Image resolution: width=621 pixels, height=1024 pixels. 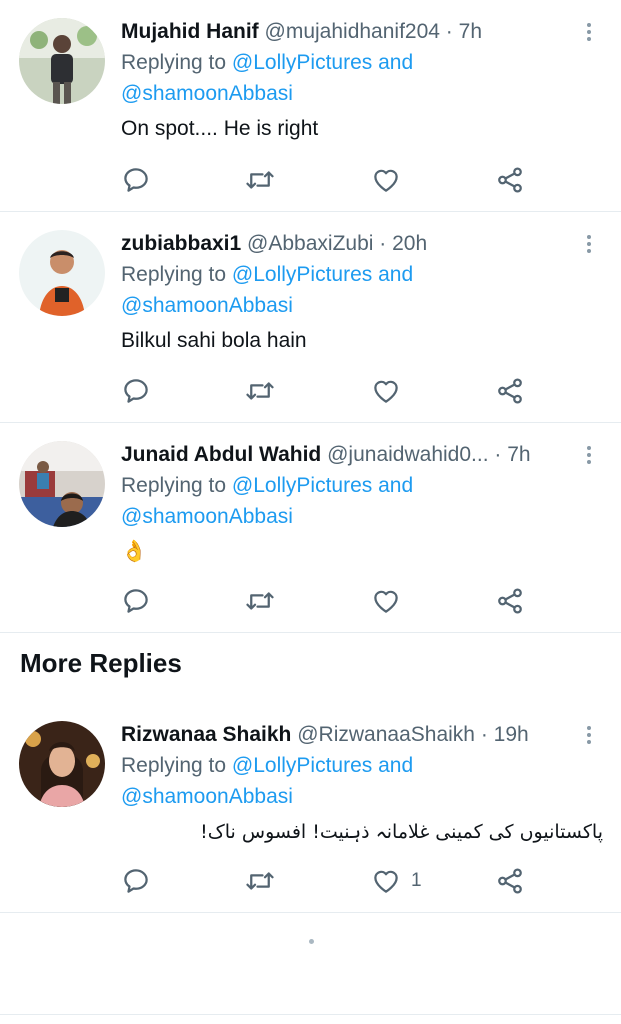 I want to click on author-handle: @AbbaxiZubi, so click(x=310, y=243).